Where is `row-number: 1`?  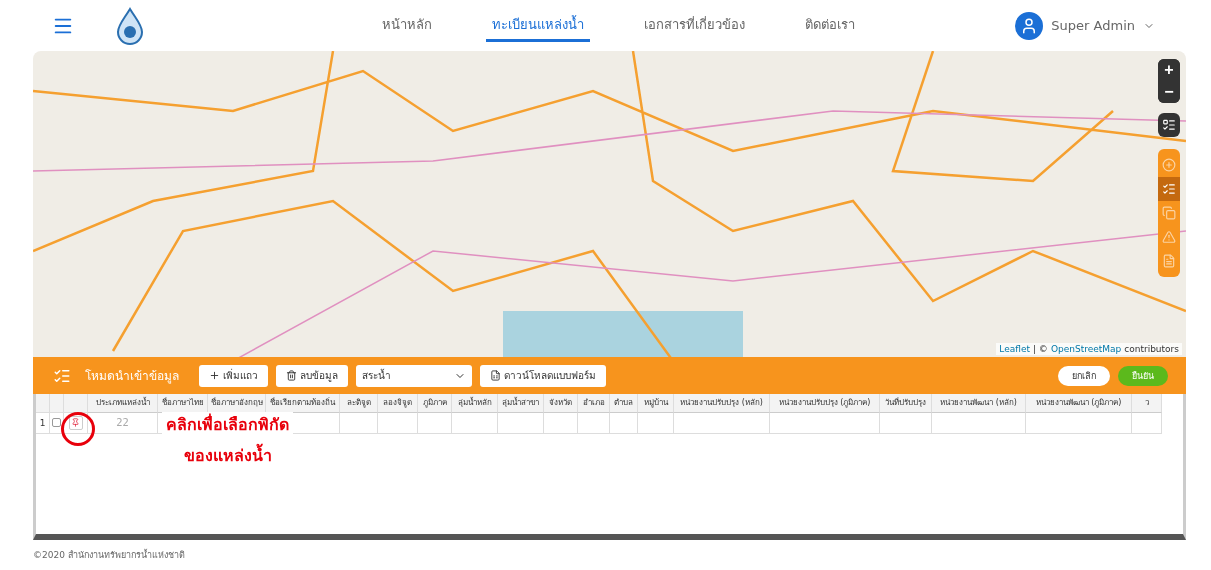 row-number: 1 is located at coordinates (42, 422).